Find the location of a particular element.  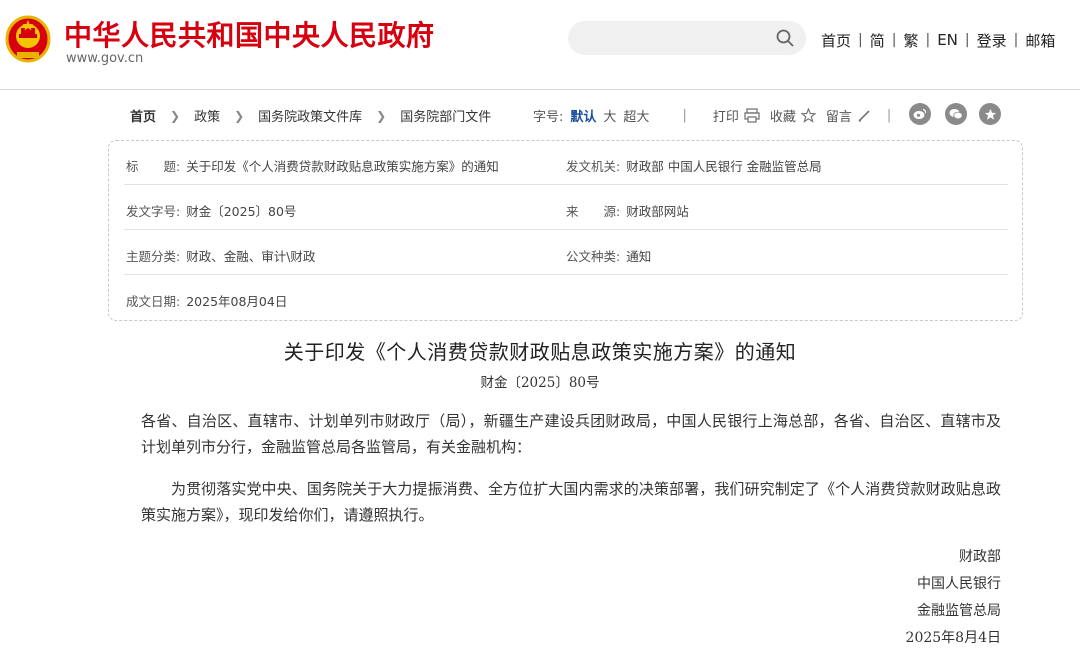

info-source: 来 源: 财政部网站 is located at coordinates (627, 210).